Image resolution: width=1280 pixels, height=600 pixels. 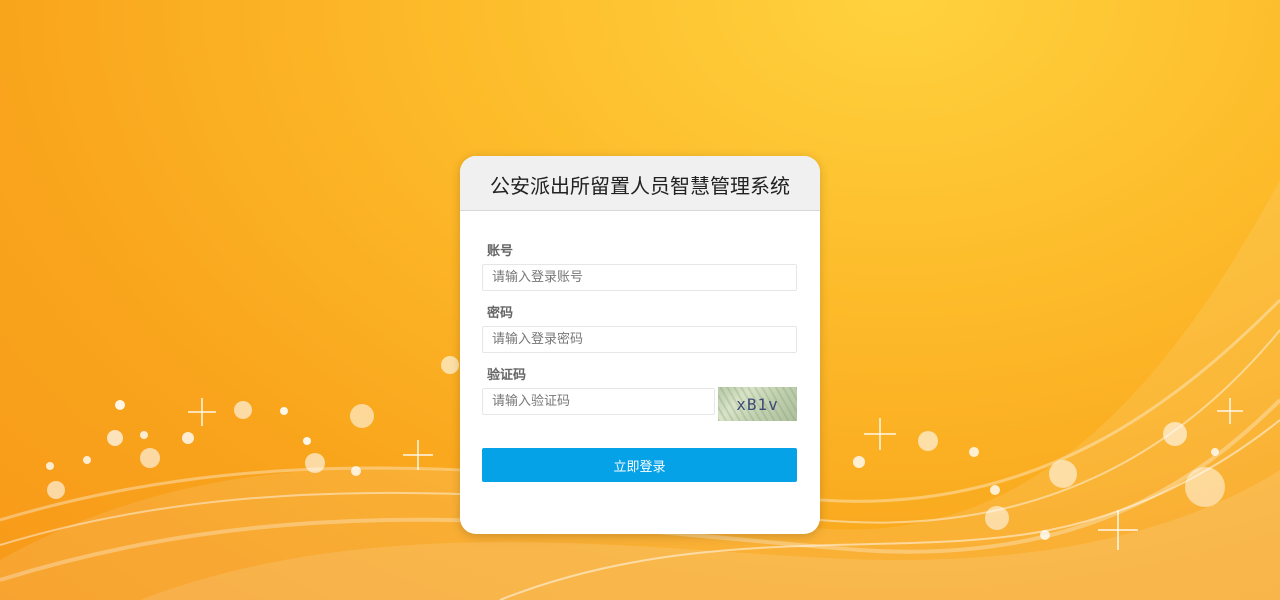 I want to click on captcha-text: xB1v, so click(x=757, y=404).